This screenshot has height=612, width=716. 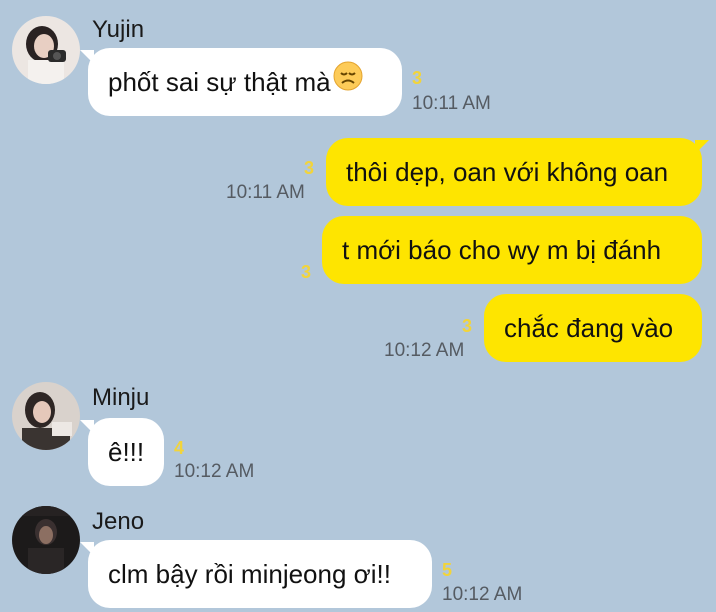 What do you see at coordinates (249, 574) in the screenshot?
I see `message-text: clm bậy rồi minjeong ơi!!` at bounding box center [249, 574].